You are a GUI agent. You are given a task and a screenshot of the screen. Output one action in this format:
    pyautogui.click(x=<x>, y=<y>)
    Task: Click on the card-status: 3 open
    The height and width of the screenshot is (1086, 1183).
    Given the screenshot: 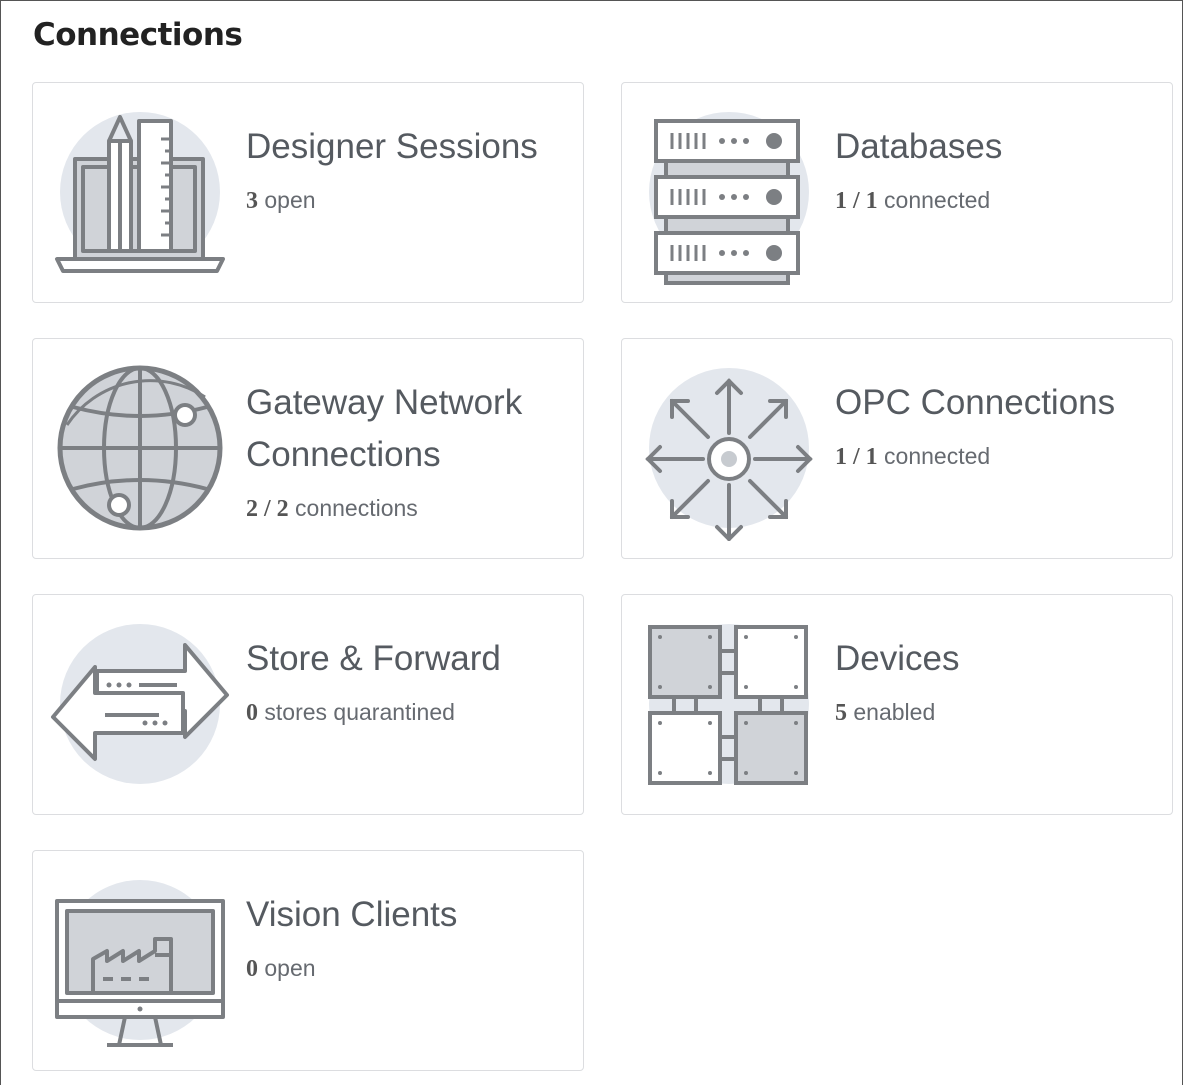 What is the action you would take?
    pyautogui.click(x=281, y=200)
    